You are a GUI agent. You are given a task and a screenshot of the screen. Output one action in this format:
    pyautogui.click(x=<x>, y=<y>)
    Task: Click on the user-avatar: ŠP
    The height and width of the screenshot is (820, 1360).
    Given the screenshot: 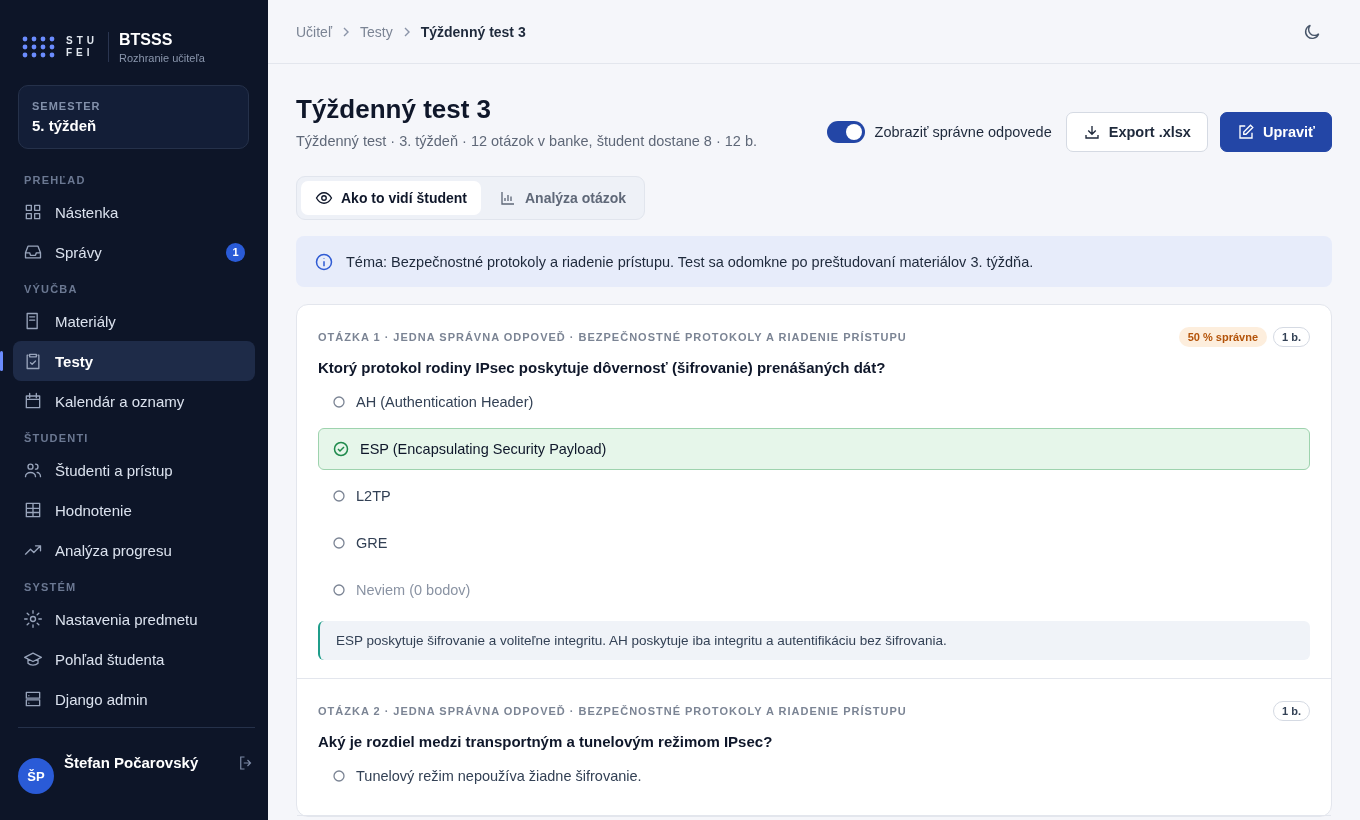 What is the action you would take?
    pyautogui.click(x=36, y=776)
    